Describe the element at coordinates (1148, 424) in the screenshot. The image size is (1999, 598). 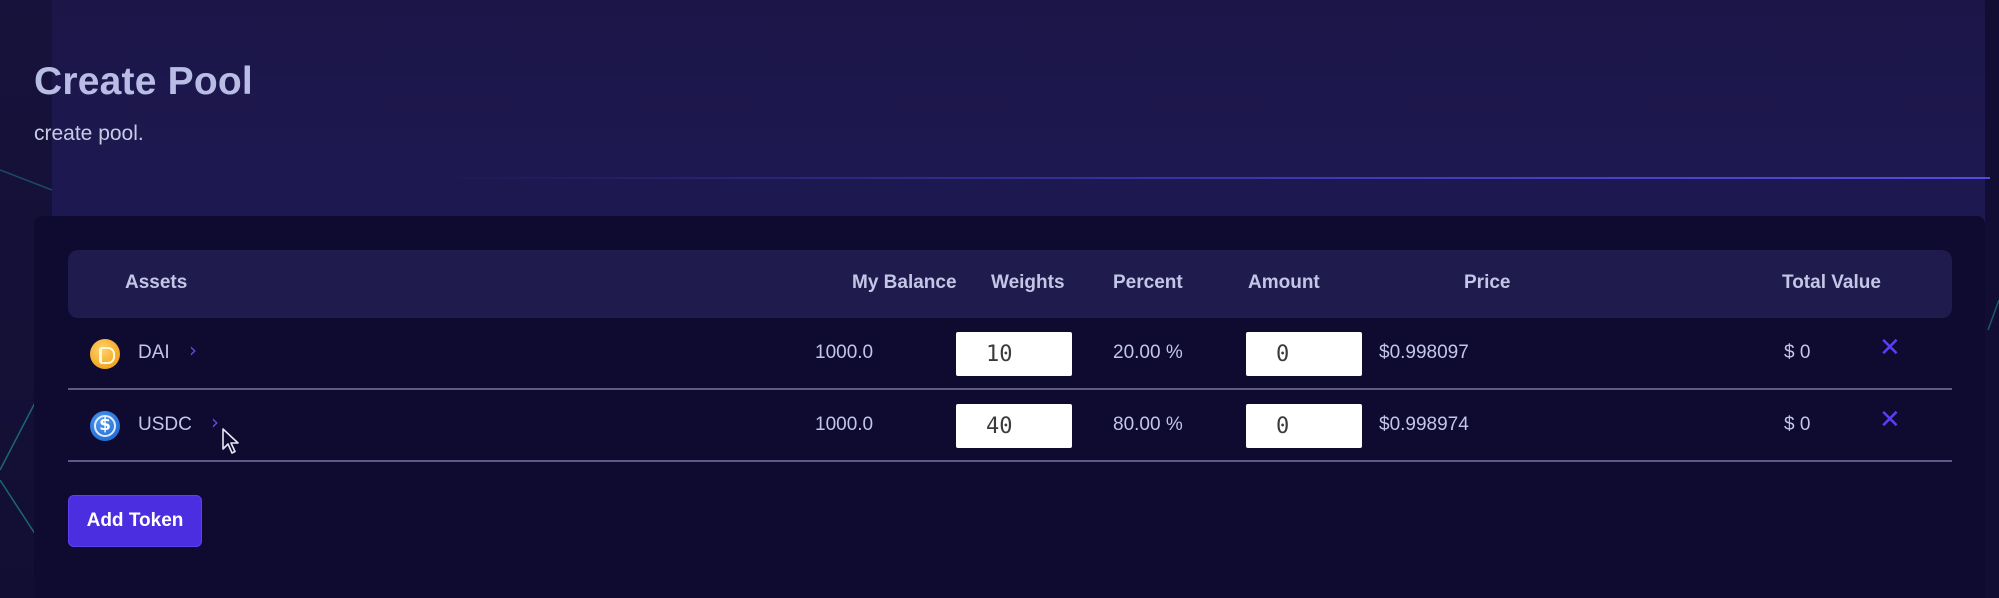
I see `percent-value: 80.00 %` at that location.